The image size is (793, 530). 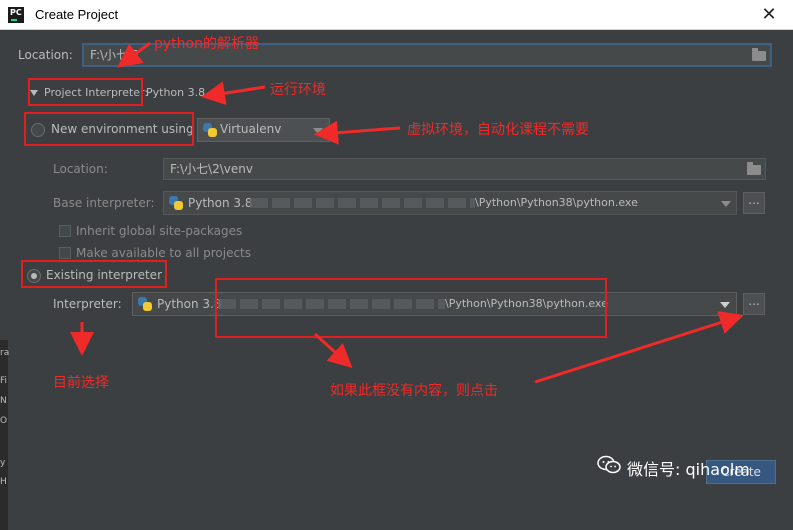 I want to click on arrow-venv, so click(x=357, y=132).